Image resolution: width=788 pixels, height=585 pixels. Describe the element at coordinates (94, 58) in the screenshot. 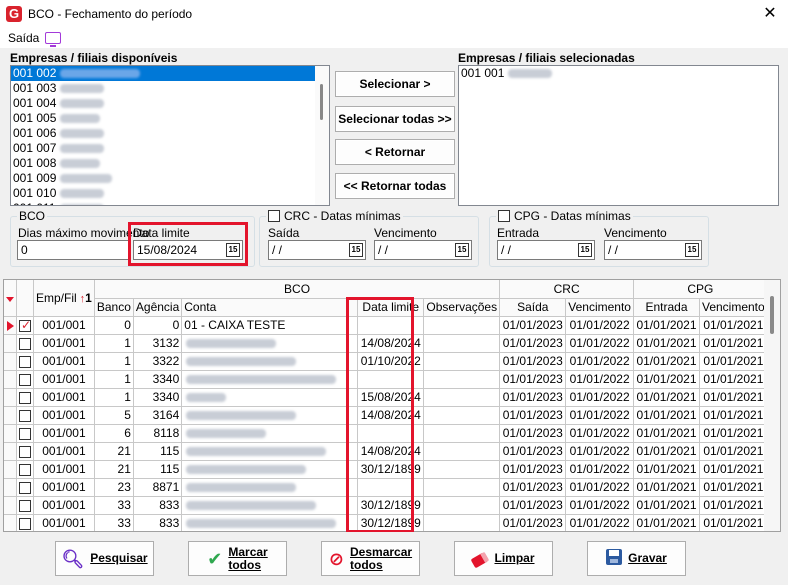

I see `available-label: Empresas / filiais disponíveis` at that location.